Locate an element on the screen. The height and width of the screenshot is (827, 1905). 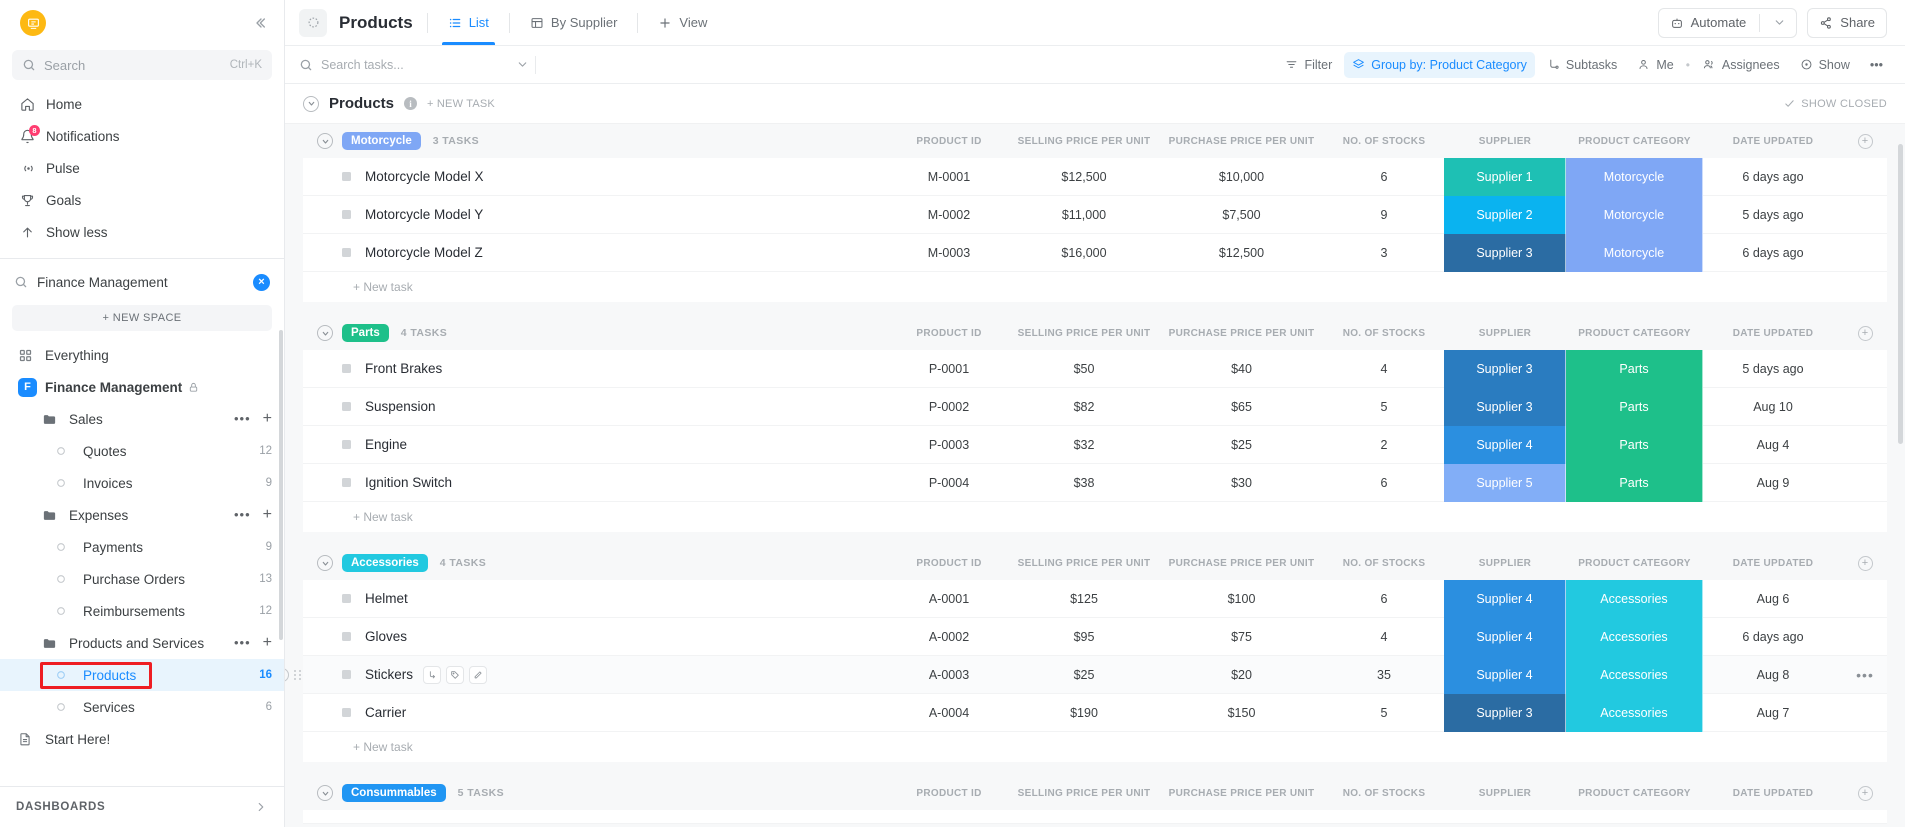
tag-icon is located at coordinates (455, 674).